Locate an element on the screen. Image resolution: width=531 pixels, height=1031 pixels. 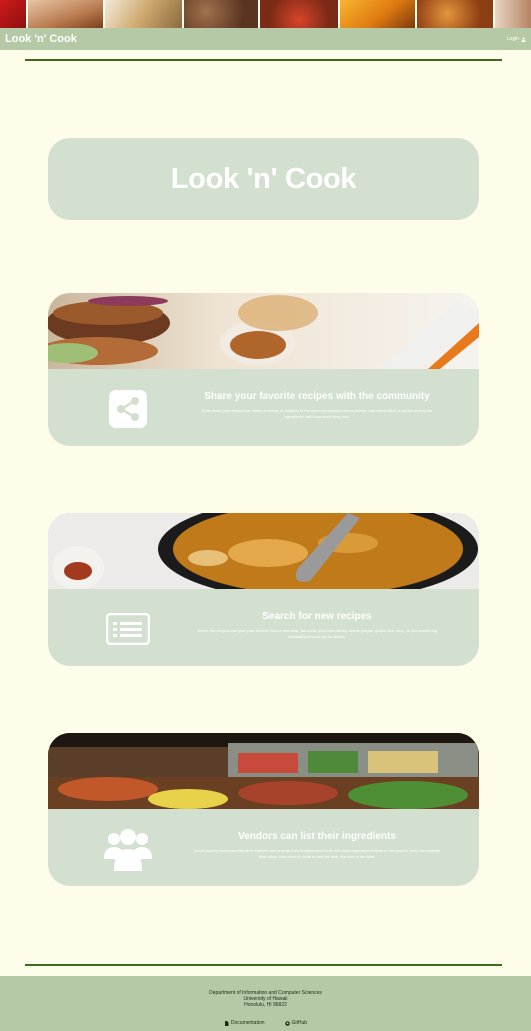
list-card-icon is located at coordinates (128, 629).